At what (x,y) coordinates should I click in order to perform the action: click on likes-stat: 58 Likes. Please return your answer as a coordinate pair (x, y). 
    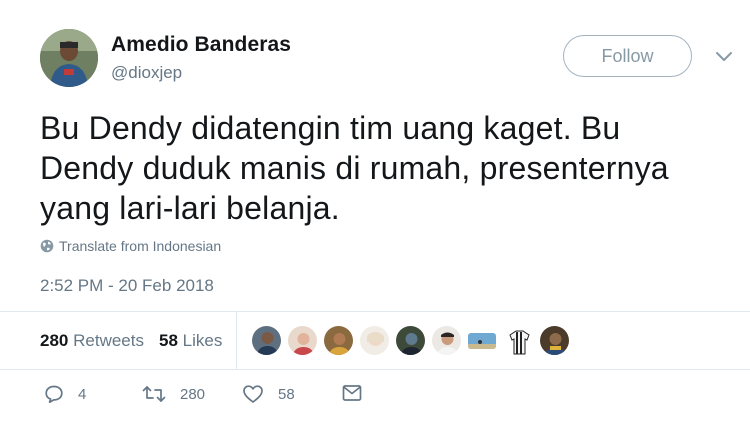
    Looking at the image, I should click on (190, 341).